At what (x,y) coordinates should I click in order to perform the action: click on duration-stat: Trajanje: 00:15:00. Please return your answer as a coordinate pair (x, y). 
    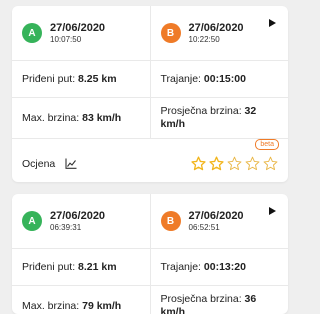
    Looking at the image, I should click on (219, 79).